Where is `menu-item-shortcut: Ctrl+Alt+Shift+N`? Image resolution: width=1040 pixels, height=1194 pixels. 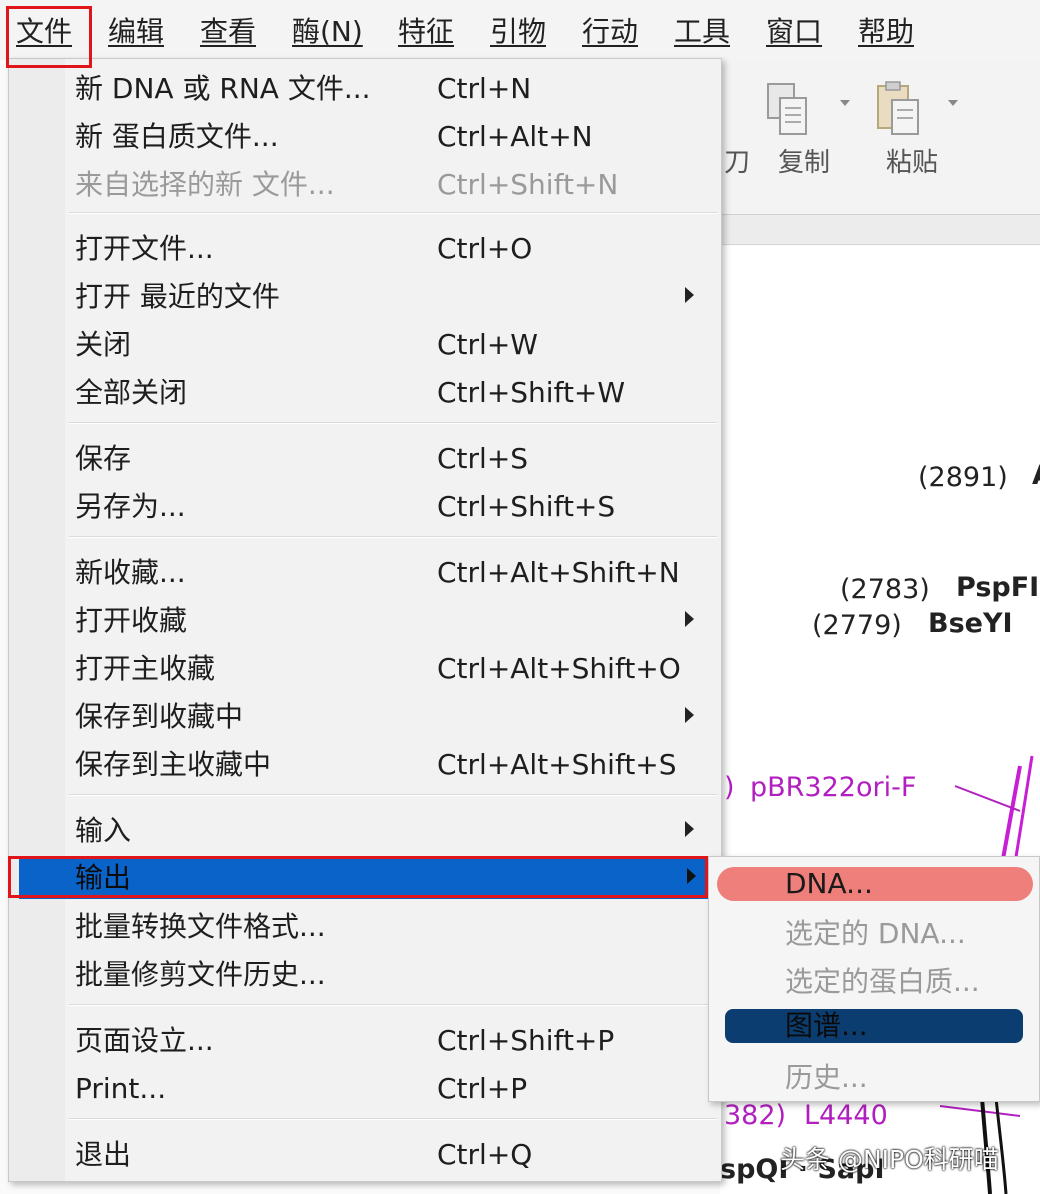 menu-item-shortcut: Ctrl+Alt+Shift+N is located at coordinates (558, 572).